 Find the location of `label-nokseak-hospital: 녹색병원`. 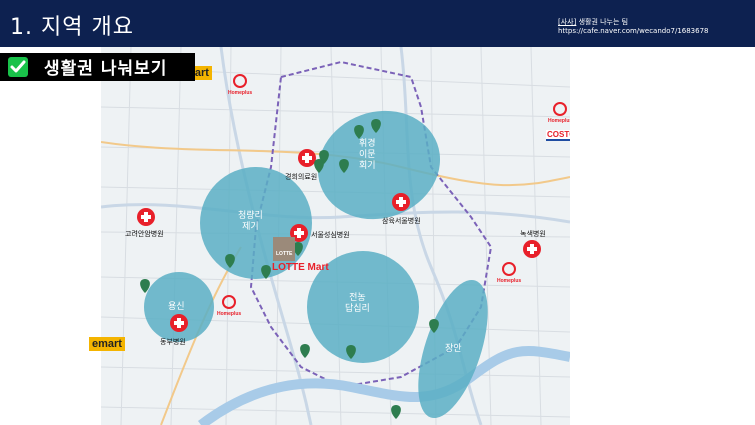

label-nokseak-hospital: 녹색병원 is located at coordinates (533, 234).